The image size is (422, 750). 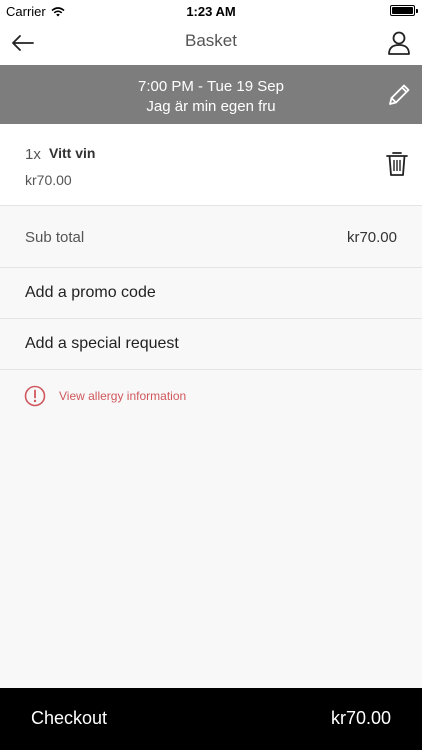 I want to click on battery-icon, so click(x=404, y=10).